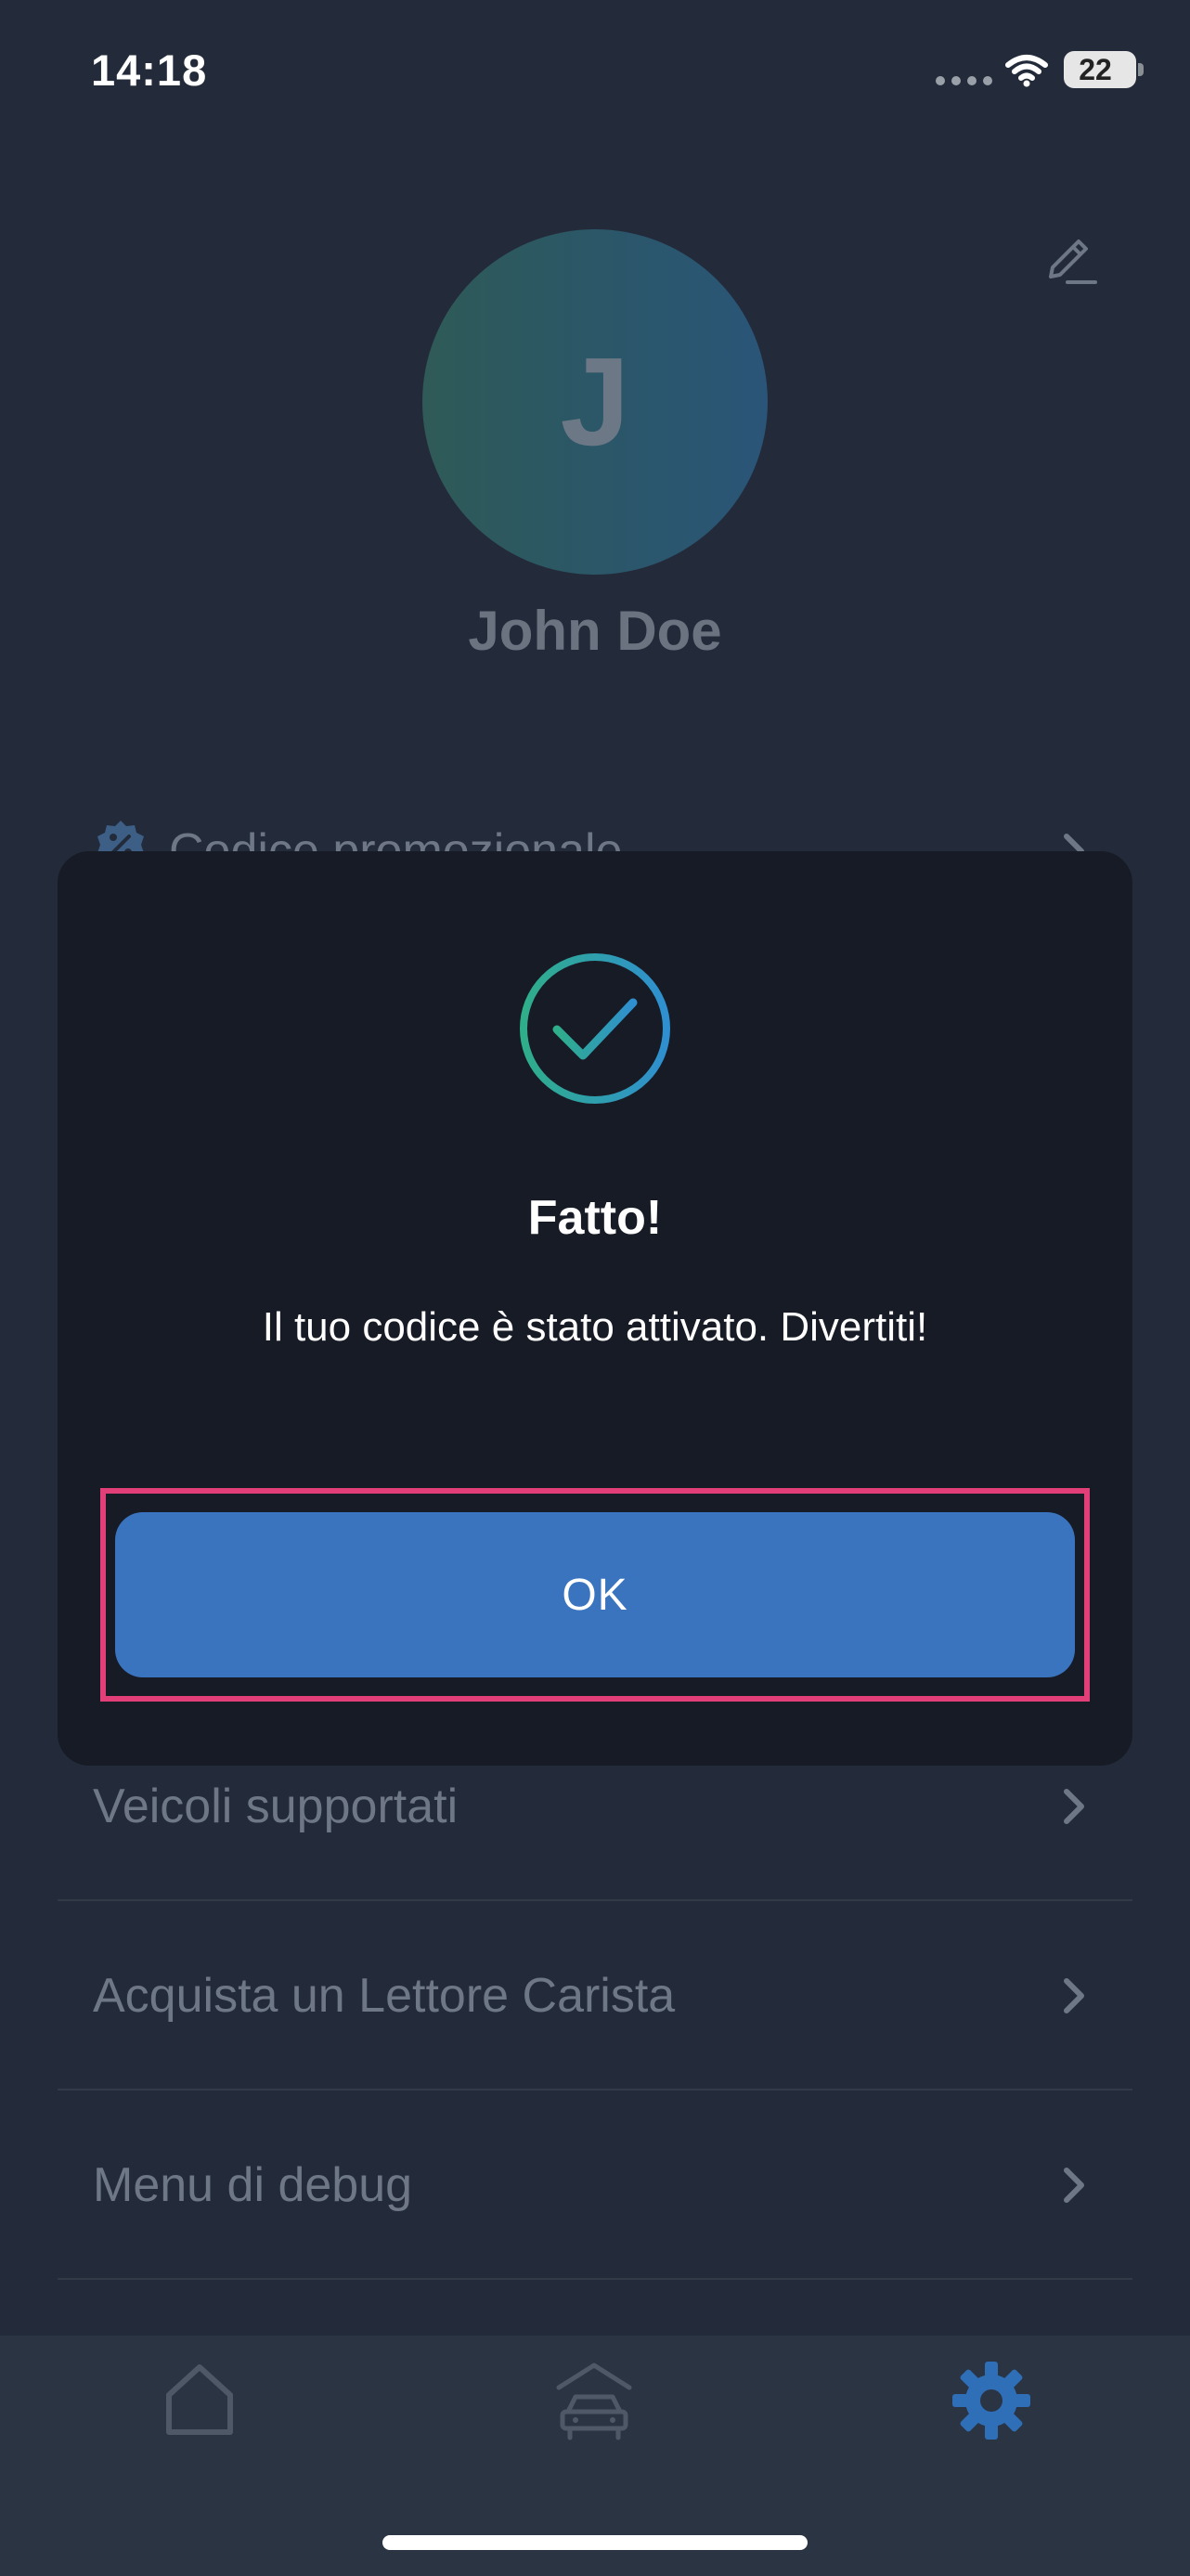  Describe the element at coordinates (595, 2542) in the screenshot. I see `home-indicator` at that location.